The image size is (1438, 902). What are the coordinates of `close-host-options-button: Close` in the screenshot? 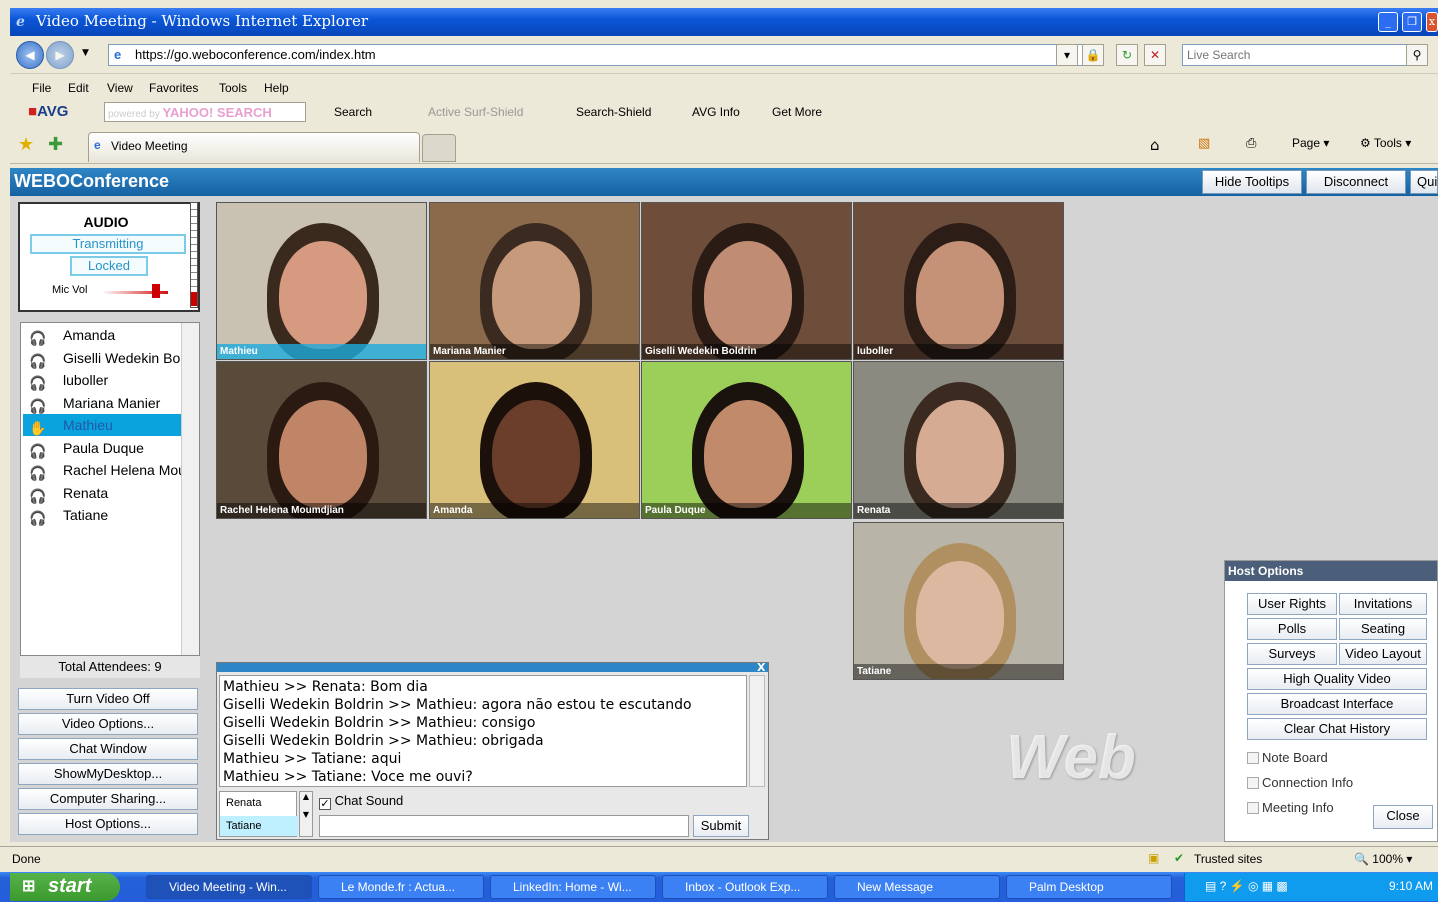 It's located at (1403, 817).